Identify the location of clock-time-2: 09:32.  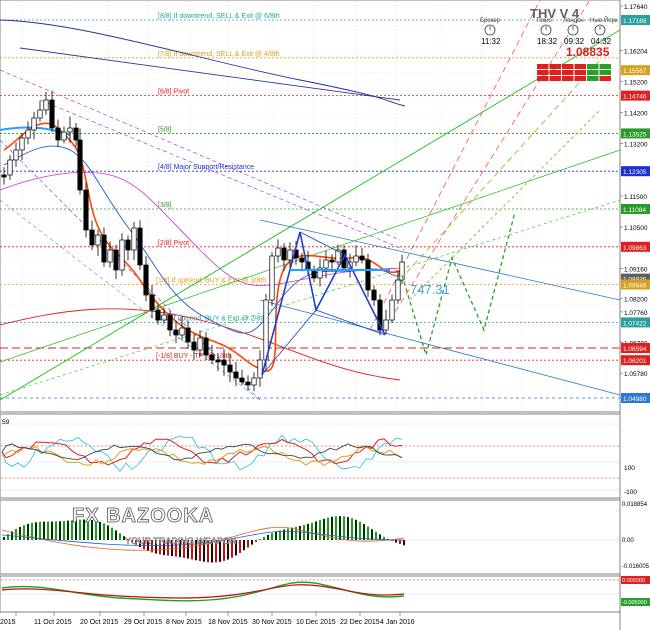
(574, 41).